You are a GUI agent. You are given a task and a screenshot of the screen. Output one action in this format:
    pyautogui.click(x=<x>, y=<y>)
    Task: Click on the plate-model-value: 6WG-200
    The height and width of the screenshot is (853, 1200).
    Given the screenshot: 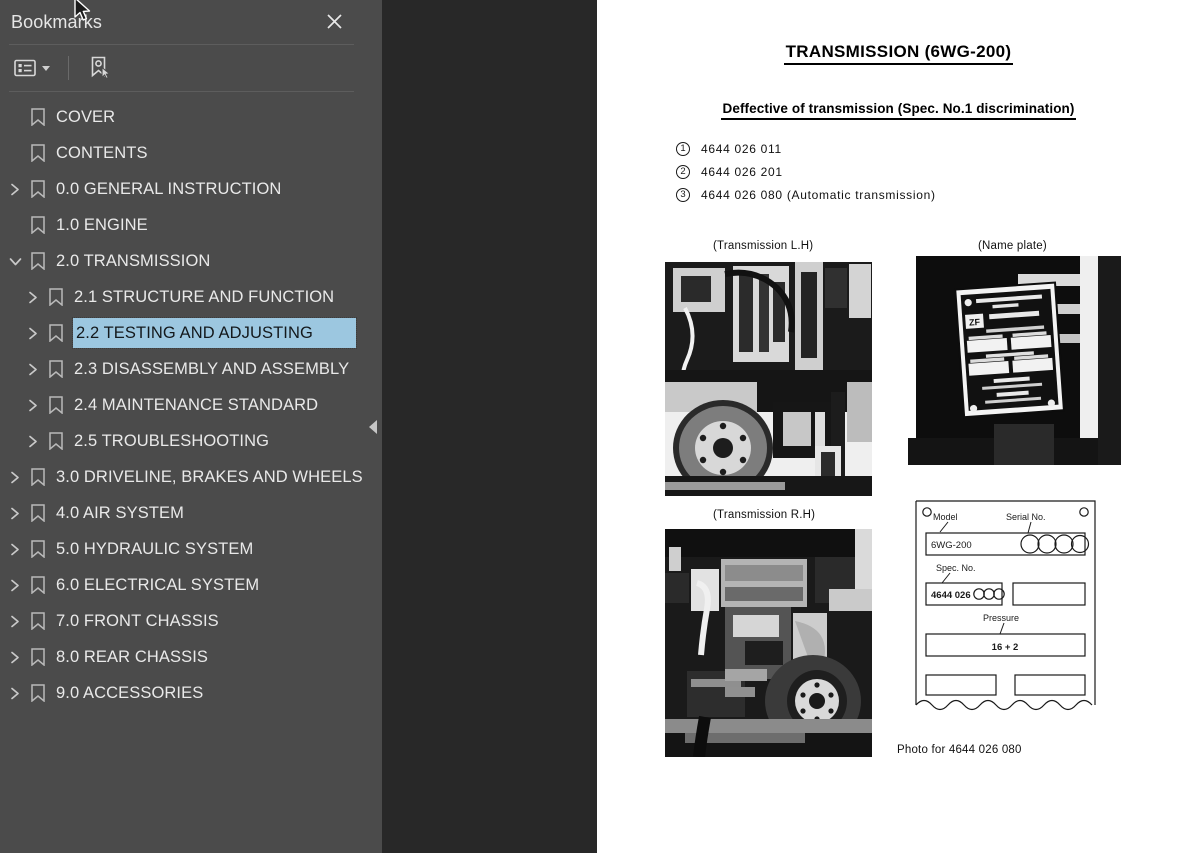 What is the action you would take?
    pyautogui.click(x=951, y=545)
    